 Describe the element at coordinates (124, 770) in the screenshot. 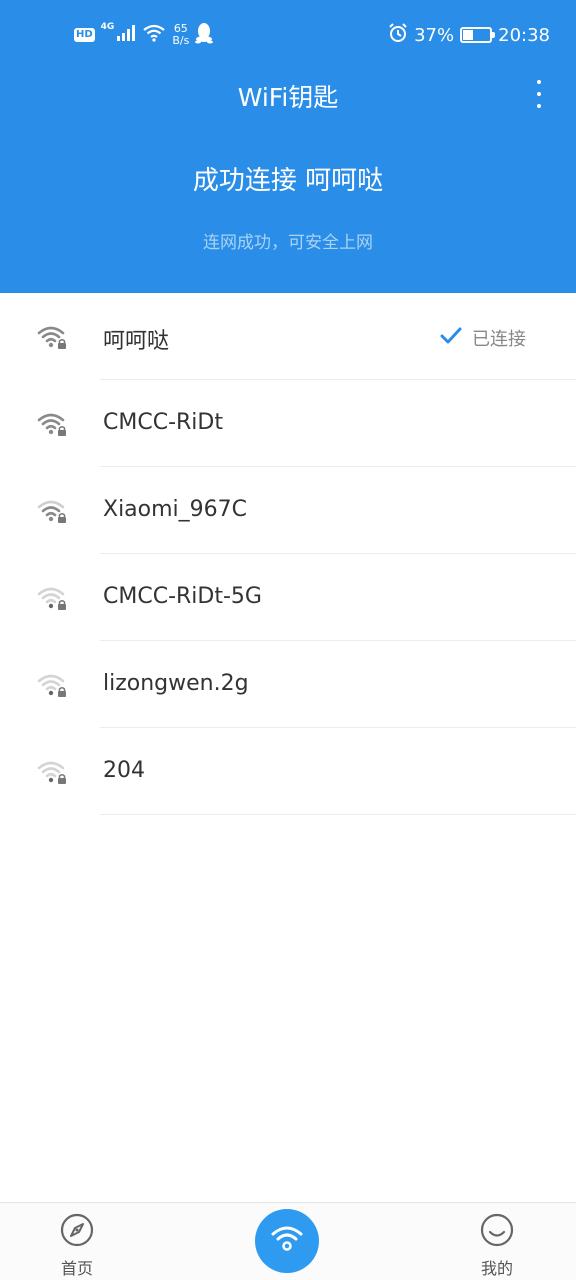

I see `wifi-name: 204` at that location.